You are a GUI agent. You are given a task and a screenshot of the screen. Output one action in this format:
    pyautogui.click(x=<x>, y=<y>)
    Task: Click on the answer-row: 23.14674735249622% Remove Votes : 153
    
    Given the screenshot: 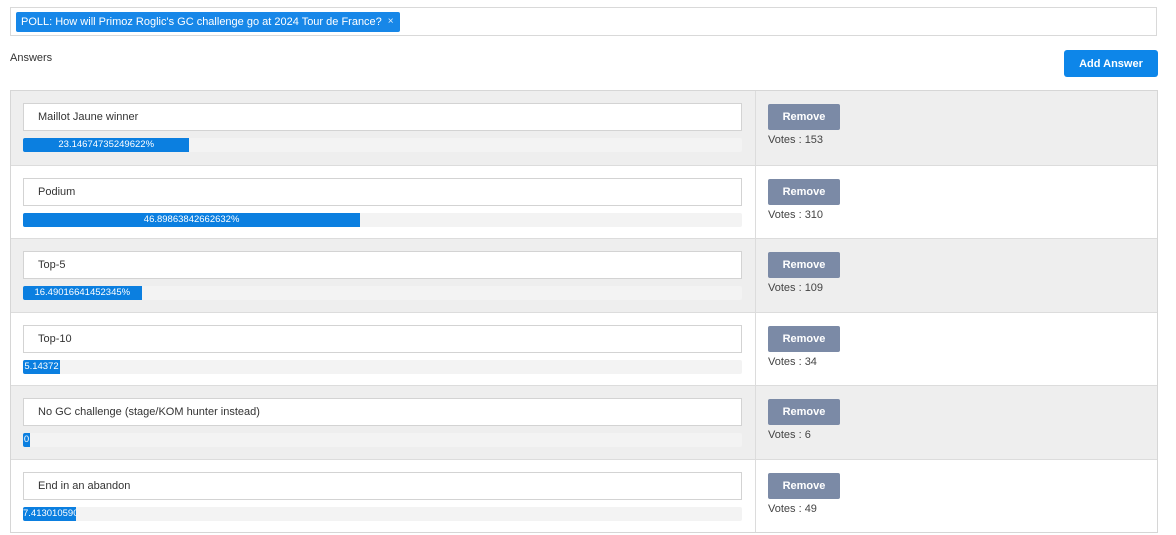 What is the action you would take?
    pyautogui.click(x=584, y=128)
    